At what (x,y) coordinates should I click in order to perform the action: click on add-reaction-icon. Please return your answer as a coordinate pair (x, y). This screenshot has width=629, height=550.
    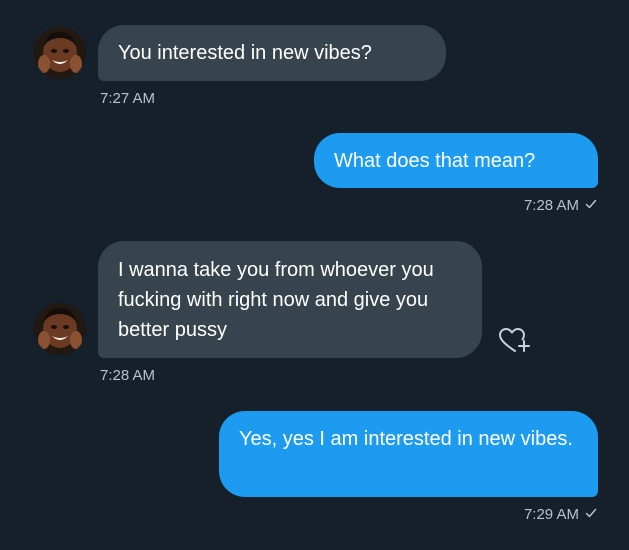
    Looking at the image, I should click on (516, 344).